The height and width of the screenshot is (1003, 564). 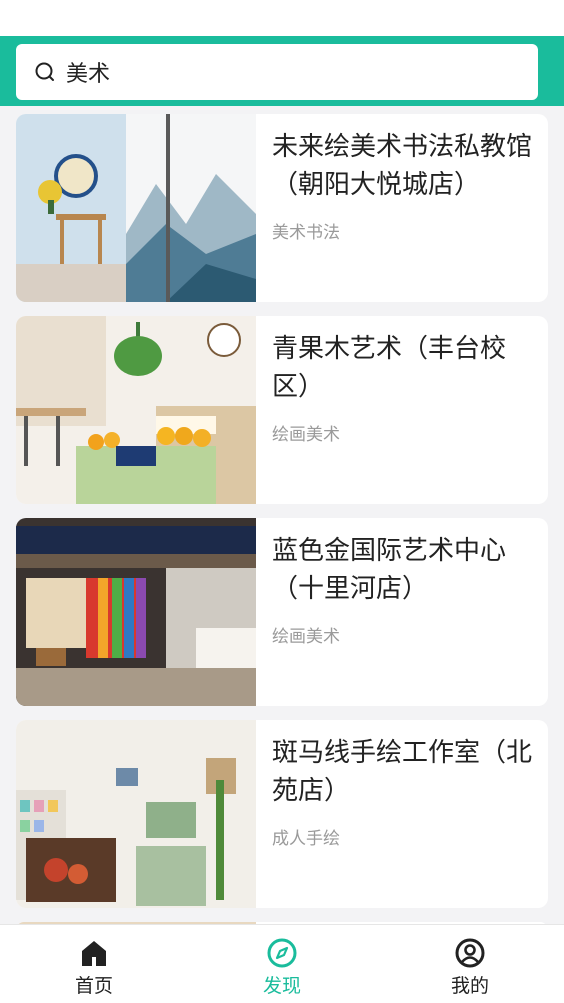 I want to click on tab-discover: 发现, so click(x=282, y=964).